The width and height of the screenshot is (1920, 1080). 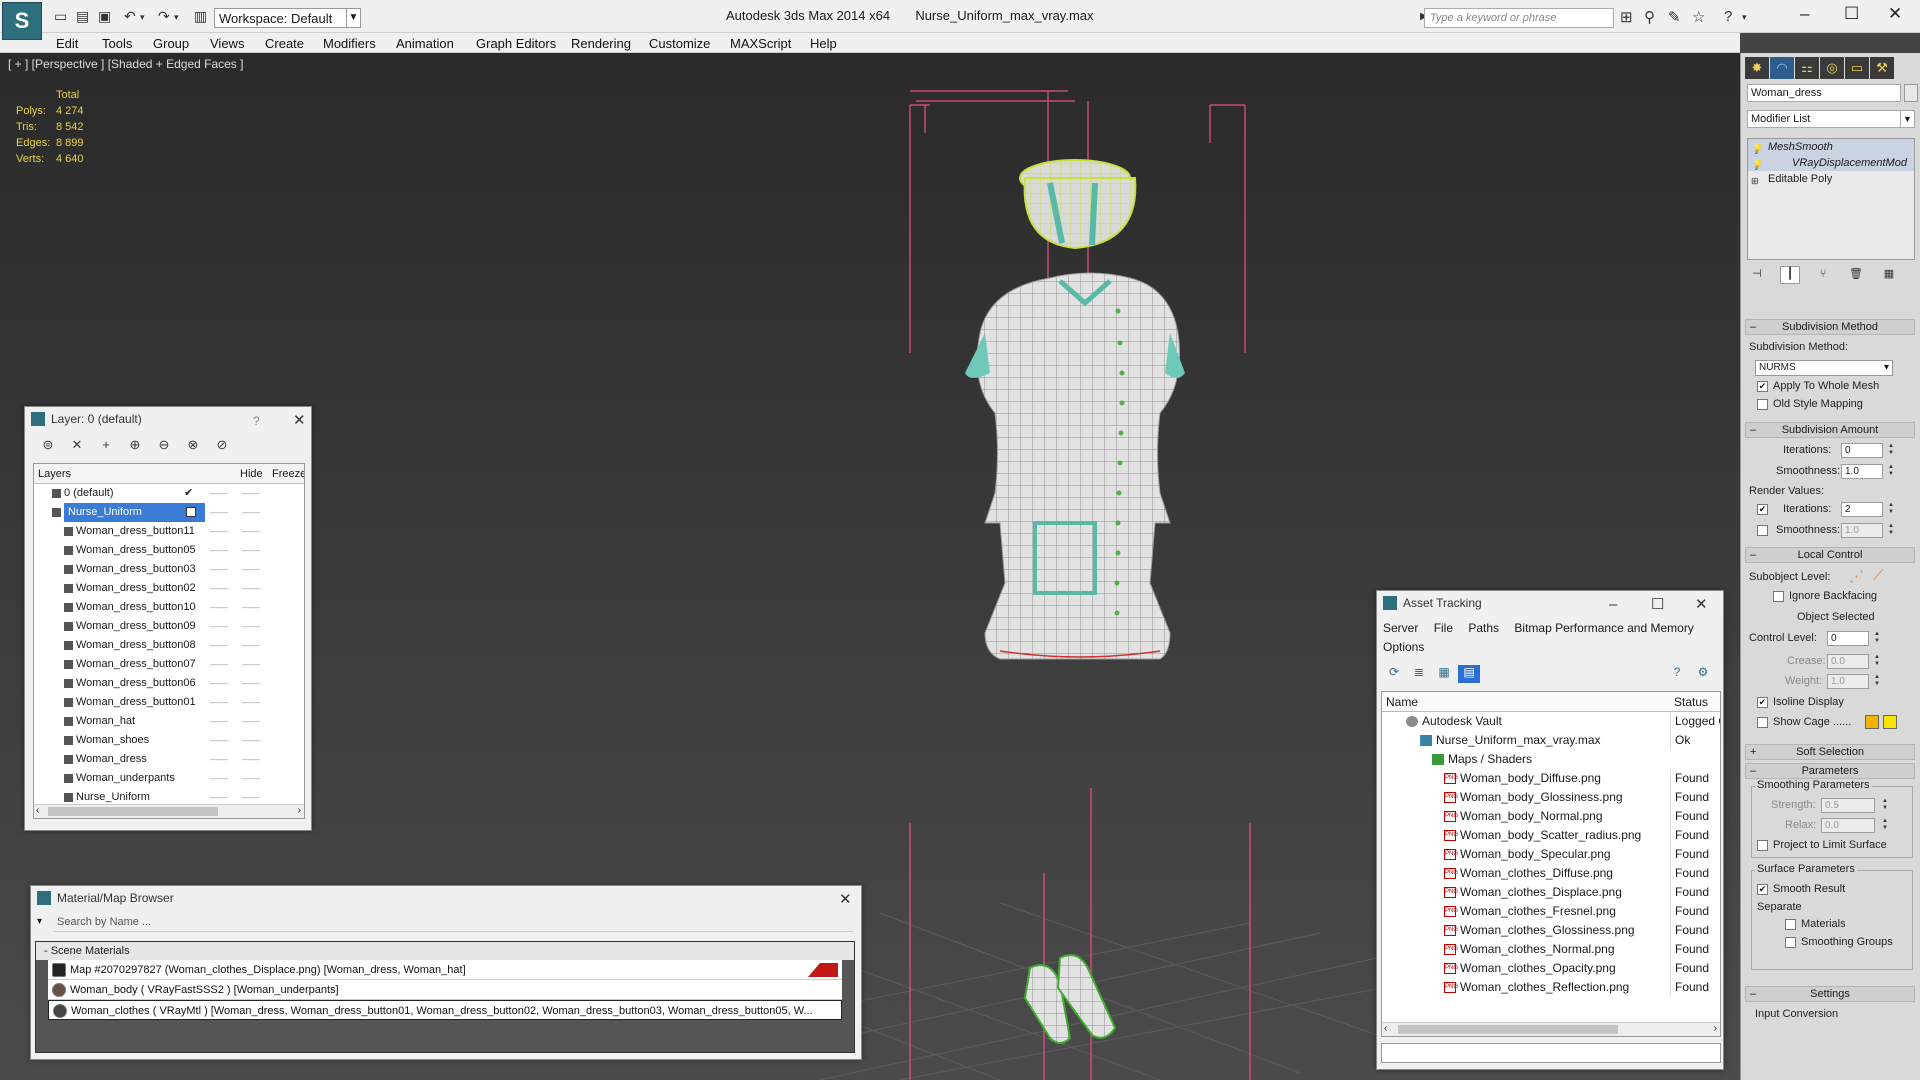 What do you see at coordinates (1762, 845) in the screenshot?
I see `project-to-limit-checkbox` at bounding box center [1762, 845].